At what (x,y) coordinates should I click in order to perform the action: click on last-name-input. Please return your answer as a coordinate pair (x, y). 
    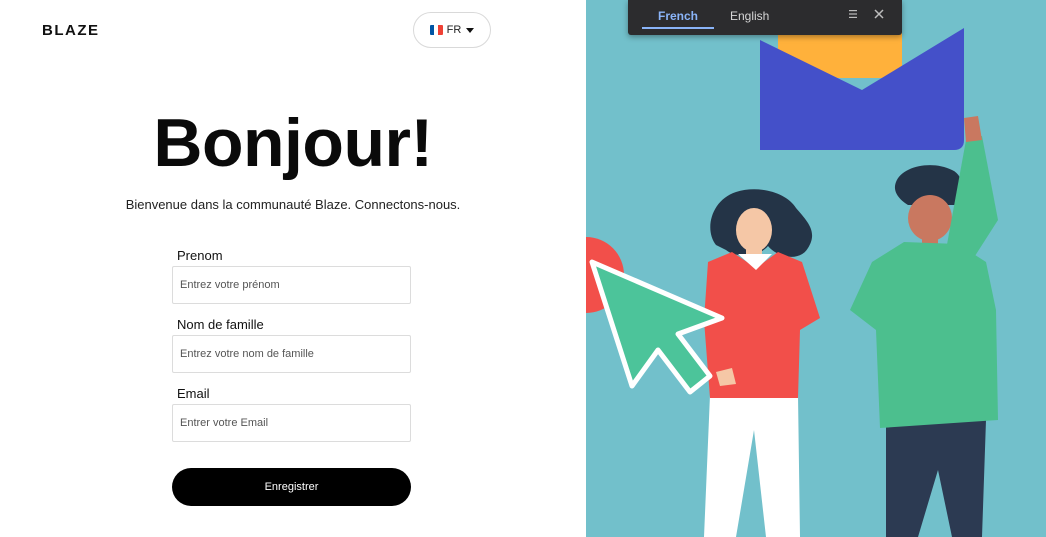
    Looking at the image, I should click on (291, 354).